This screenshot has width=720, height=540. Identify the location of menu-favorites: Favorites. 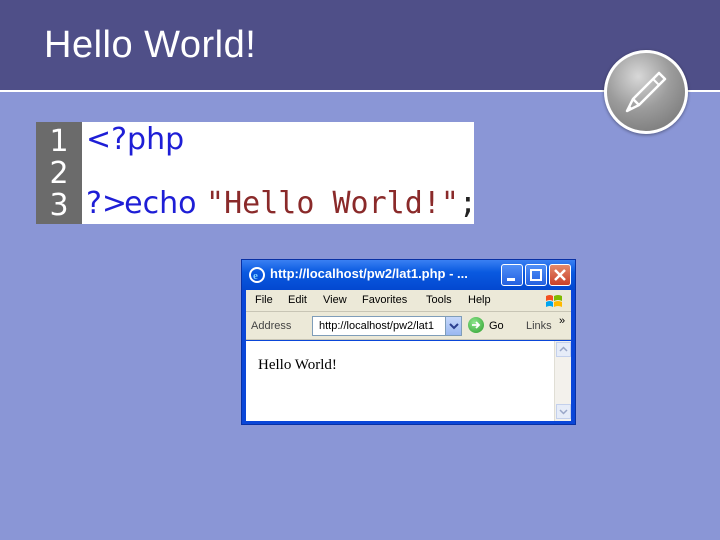
(384, 300).